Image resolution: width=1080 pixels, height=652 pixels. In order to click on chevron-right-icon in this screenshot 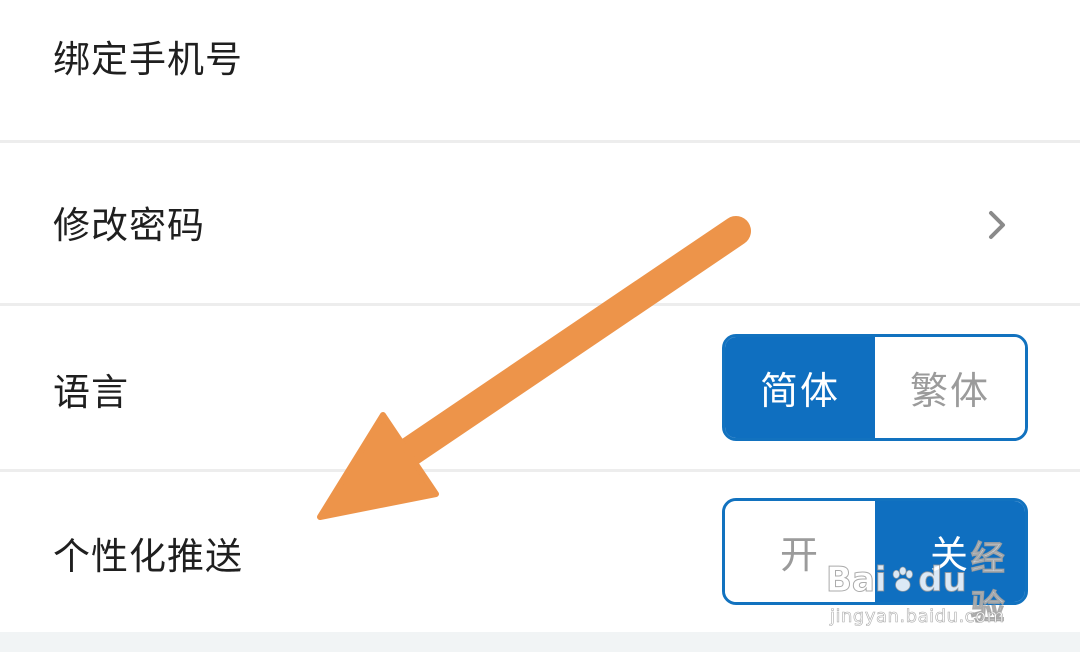, I will do `click(997, 225)`.